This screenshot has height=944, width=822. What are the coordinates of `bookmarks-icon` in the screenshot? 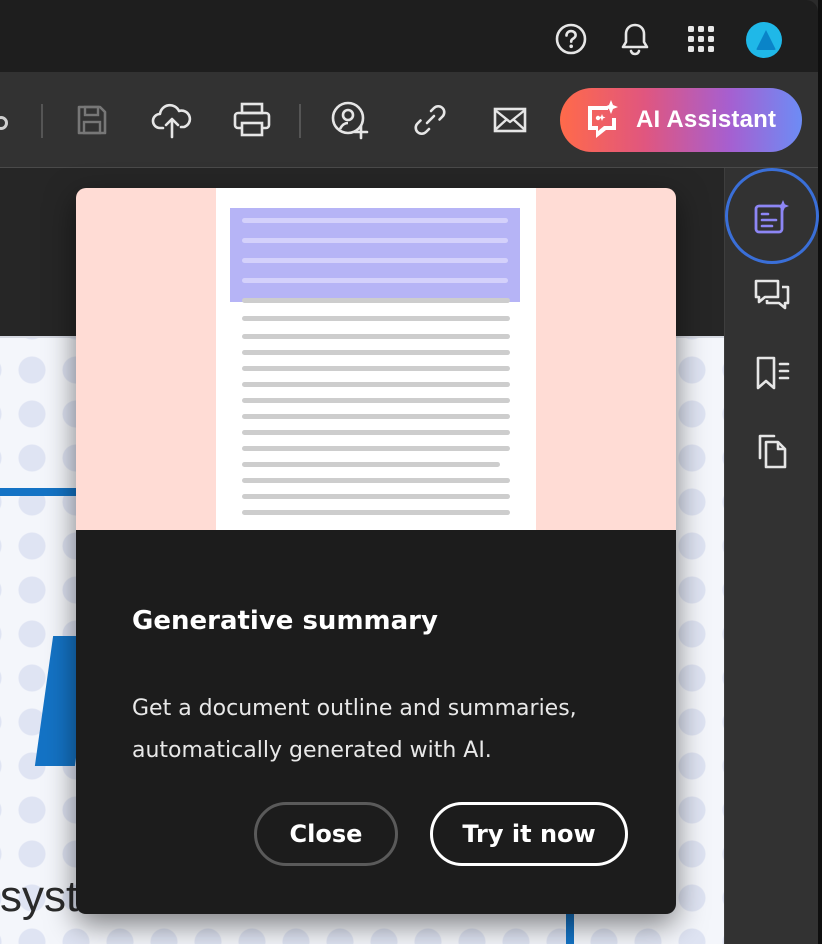 It's located at (772, 373).